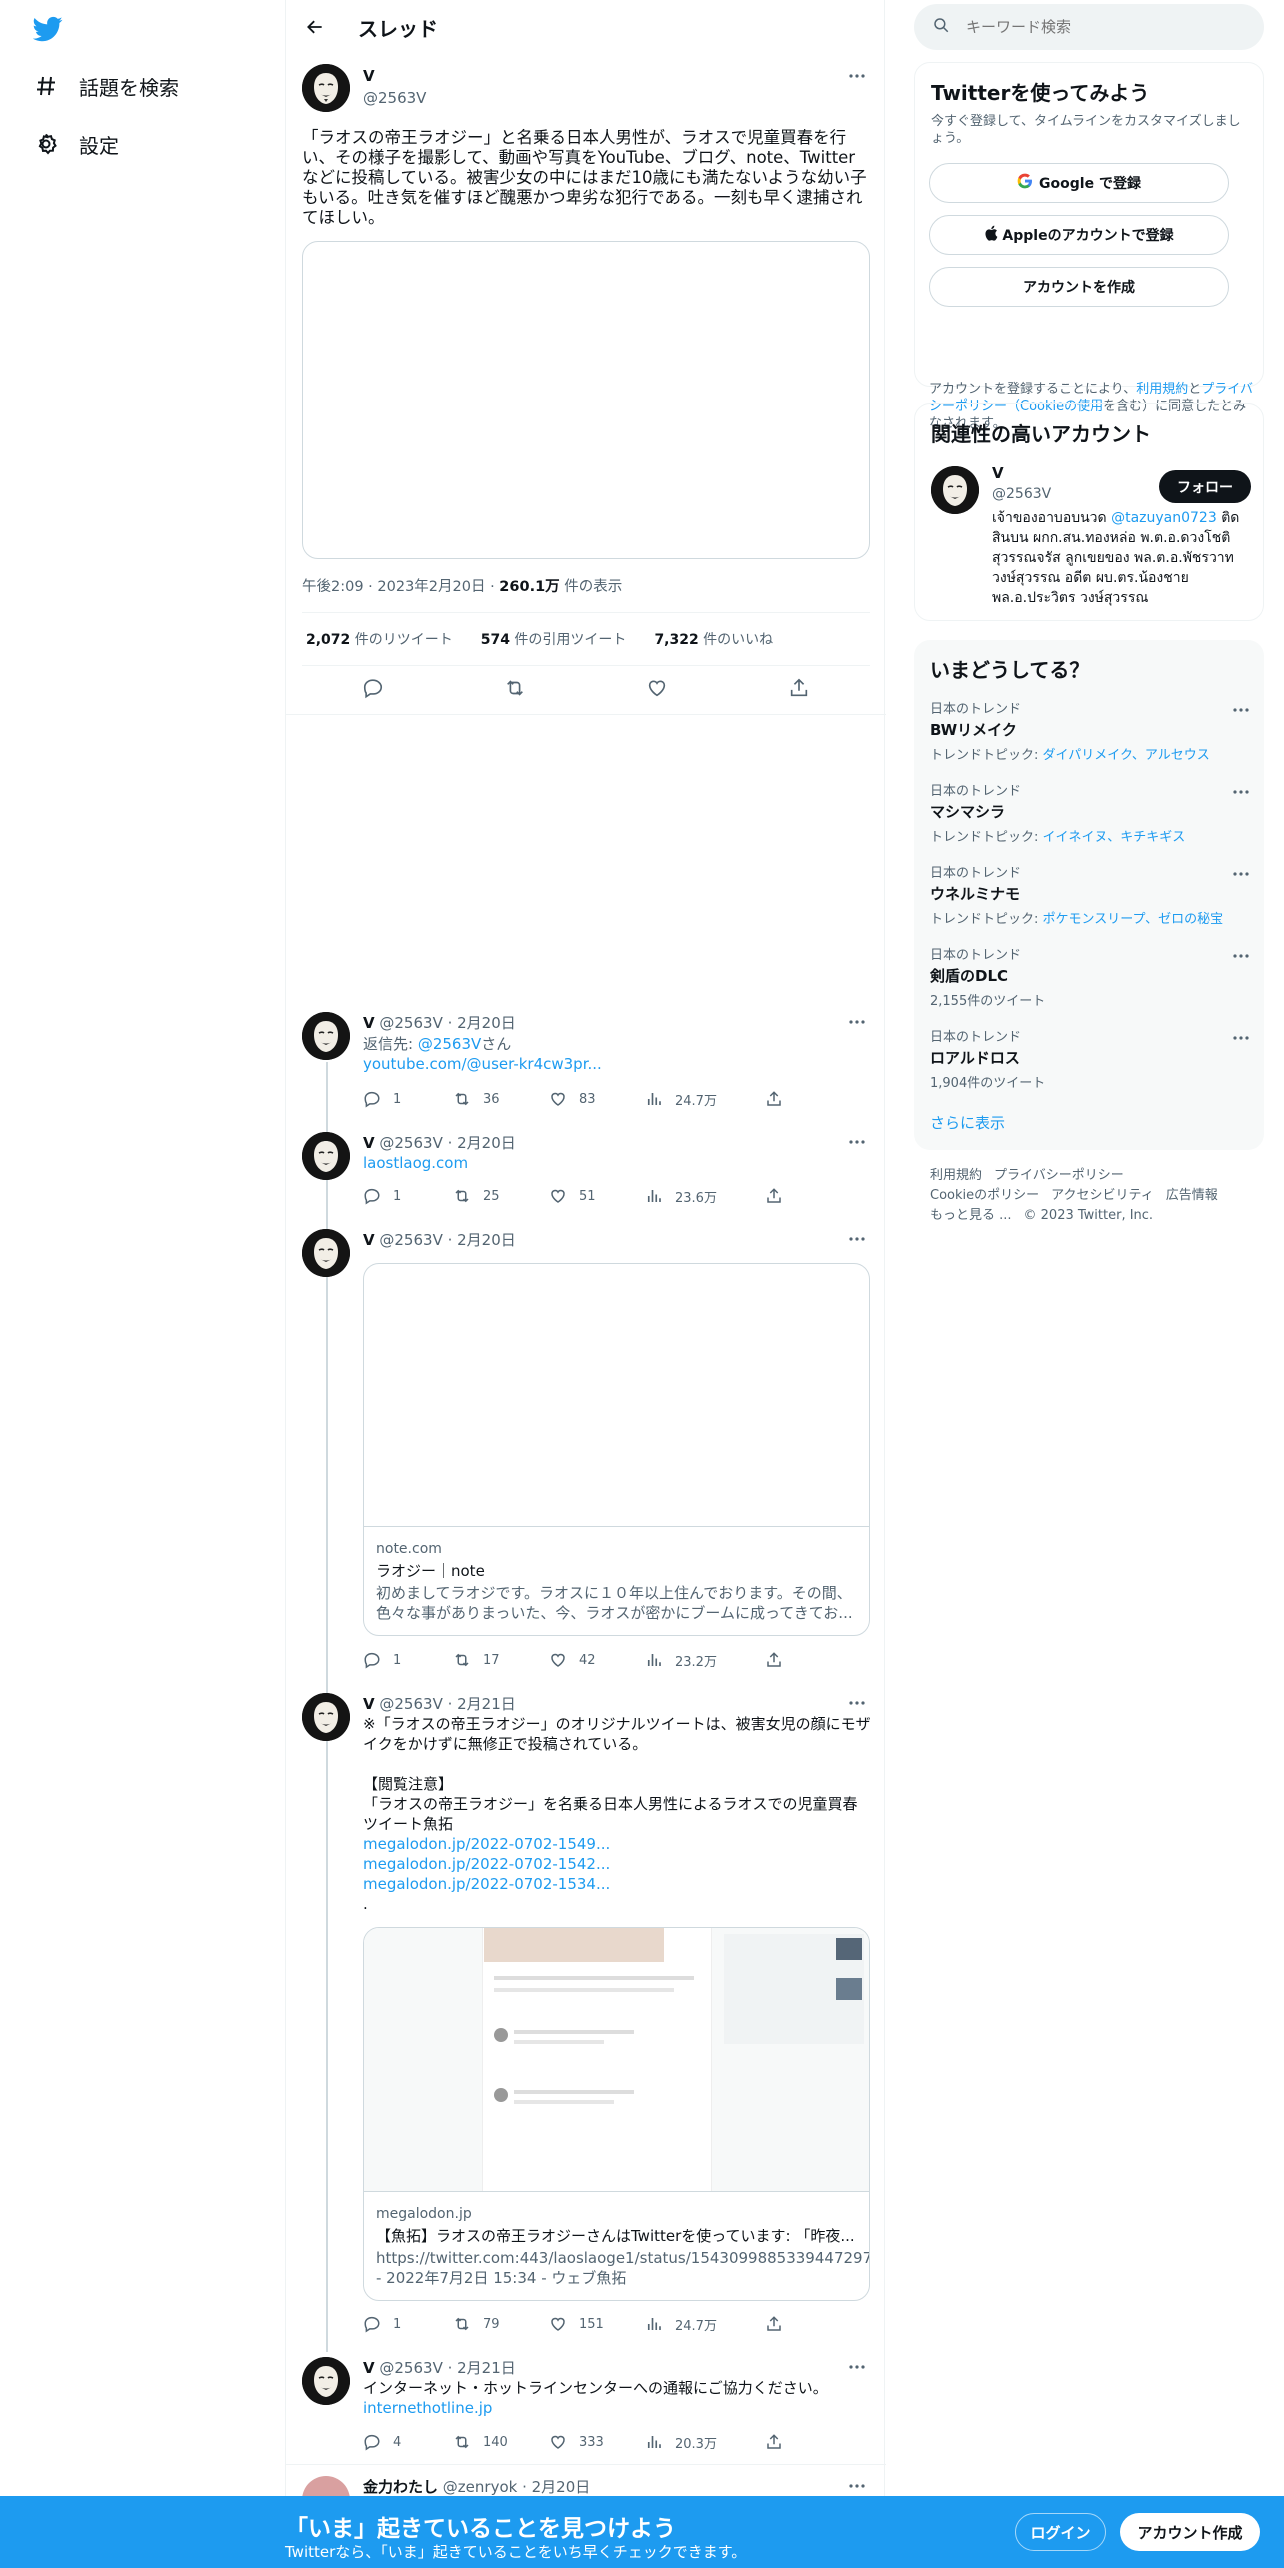 This screenshot has height=2568, width=1284. What do you see at coordinates (1059, 1175) in the screenshot?
I see `footer-link: プライバシーポリシー` at bounding box center [1059, 1175].